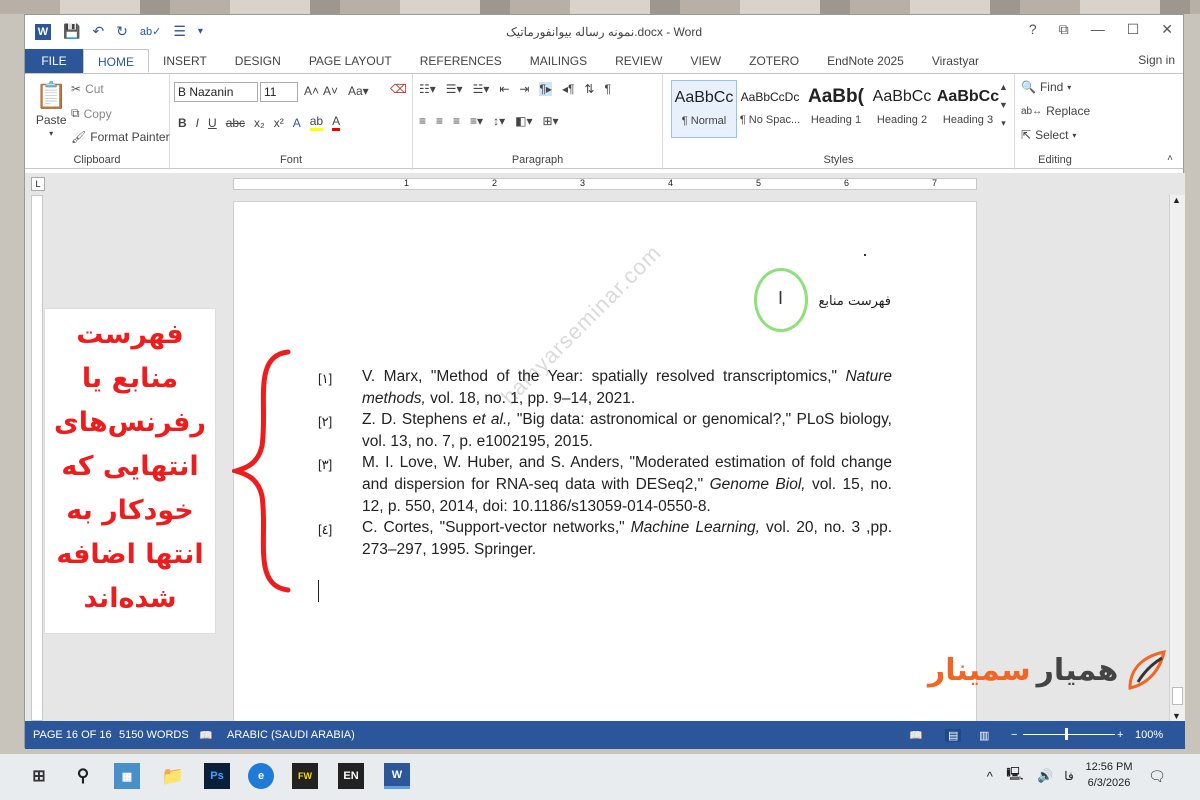 The width and height of the screenshot is (1200, 800). I want to click on justify-icon: ≡▾, so click(476, 121).